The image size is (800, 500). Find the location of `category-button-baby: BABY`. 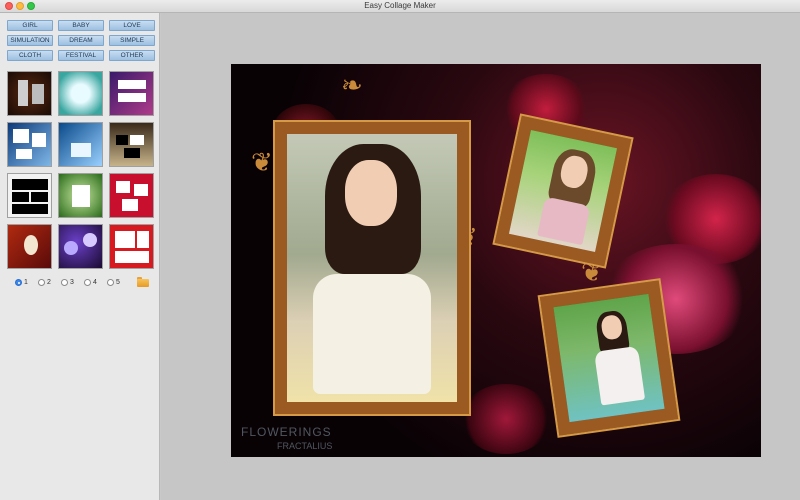

category-button-baby: BABY is located at coordinates (81, 25).